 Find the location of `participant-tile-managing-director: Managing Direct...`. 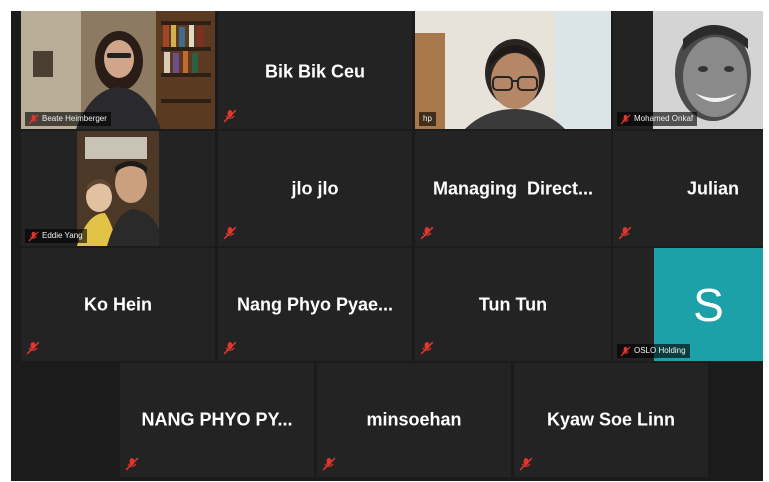

participant-tile-managing-director: Managing Direct... is located at coordinates (513, 188).